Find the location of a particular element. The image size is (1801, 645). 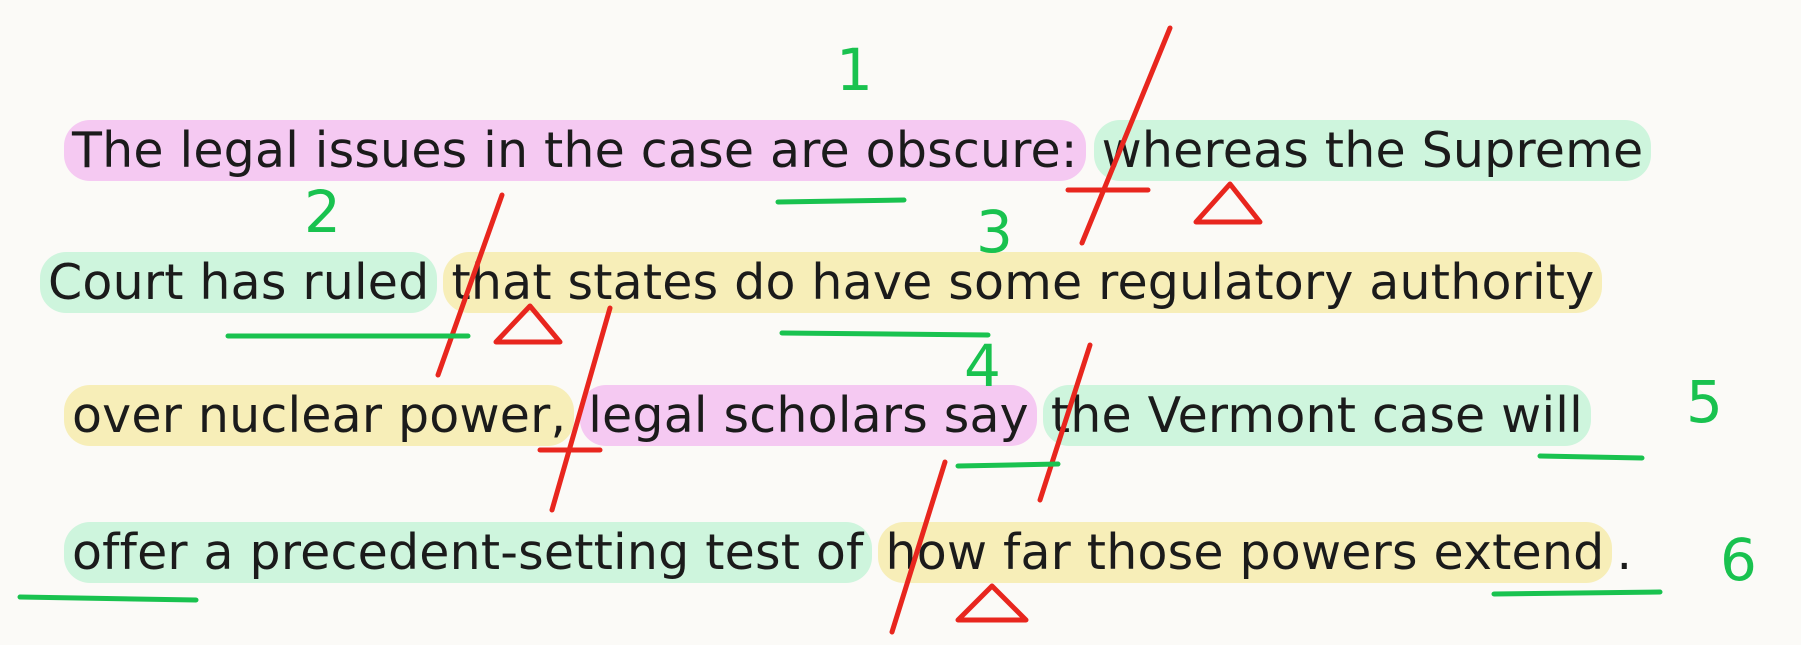

number-label-5: 5 is located at coordinates (1704, 402).